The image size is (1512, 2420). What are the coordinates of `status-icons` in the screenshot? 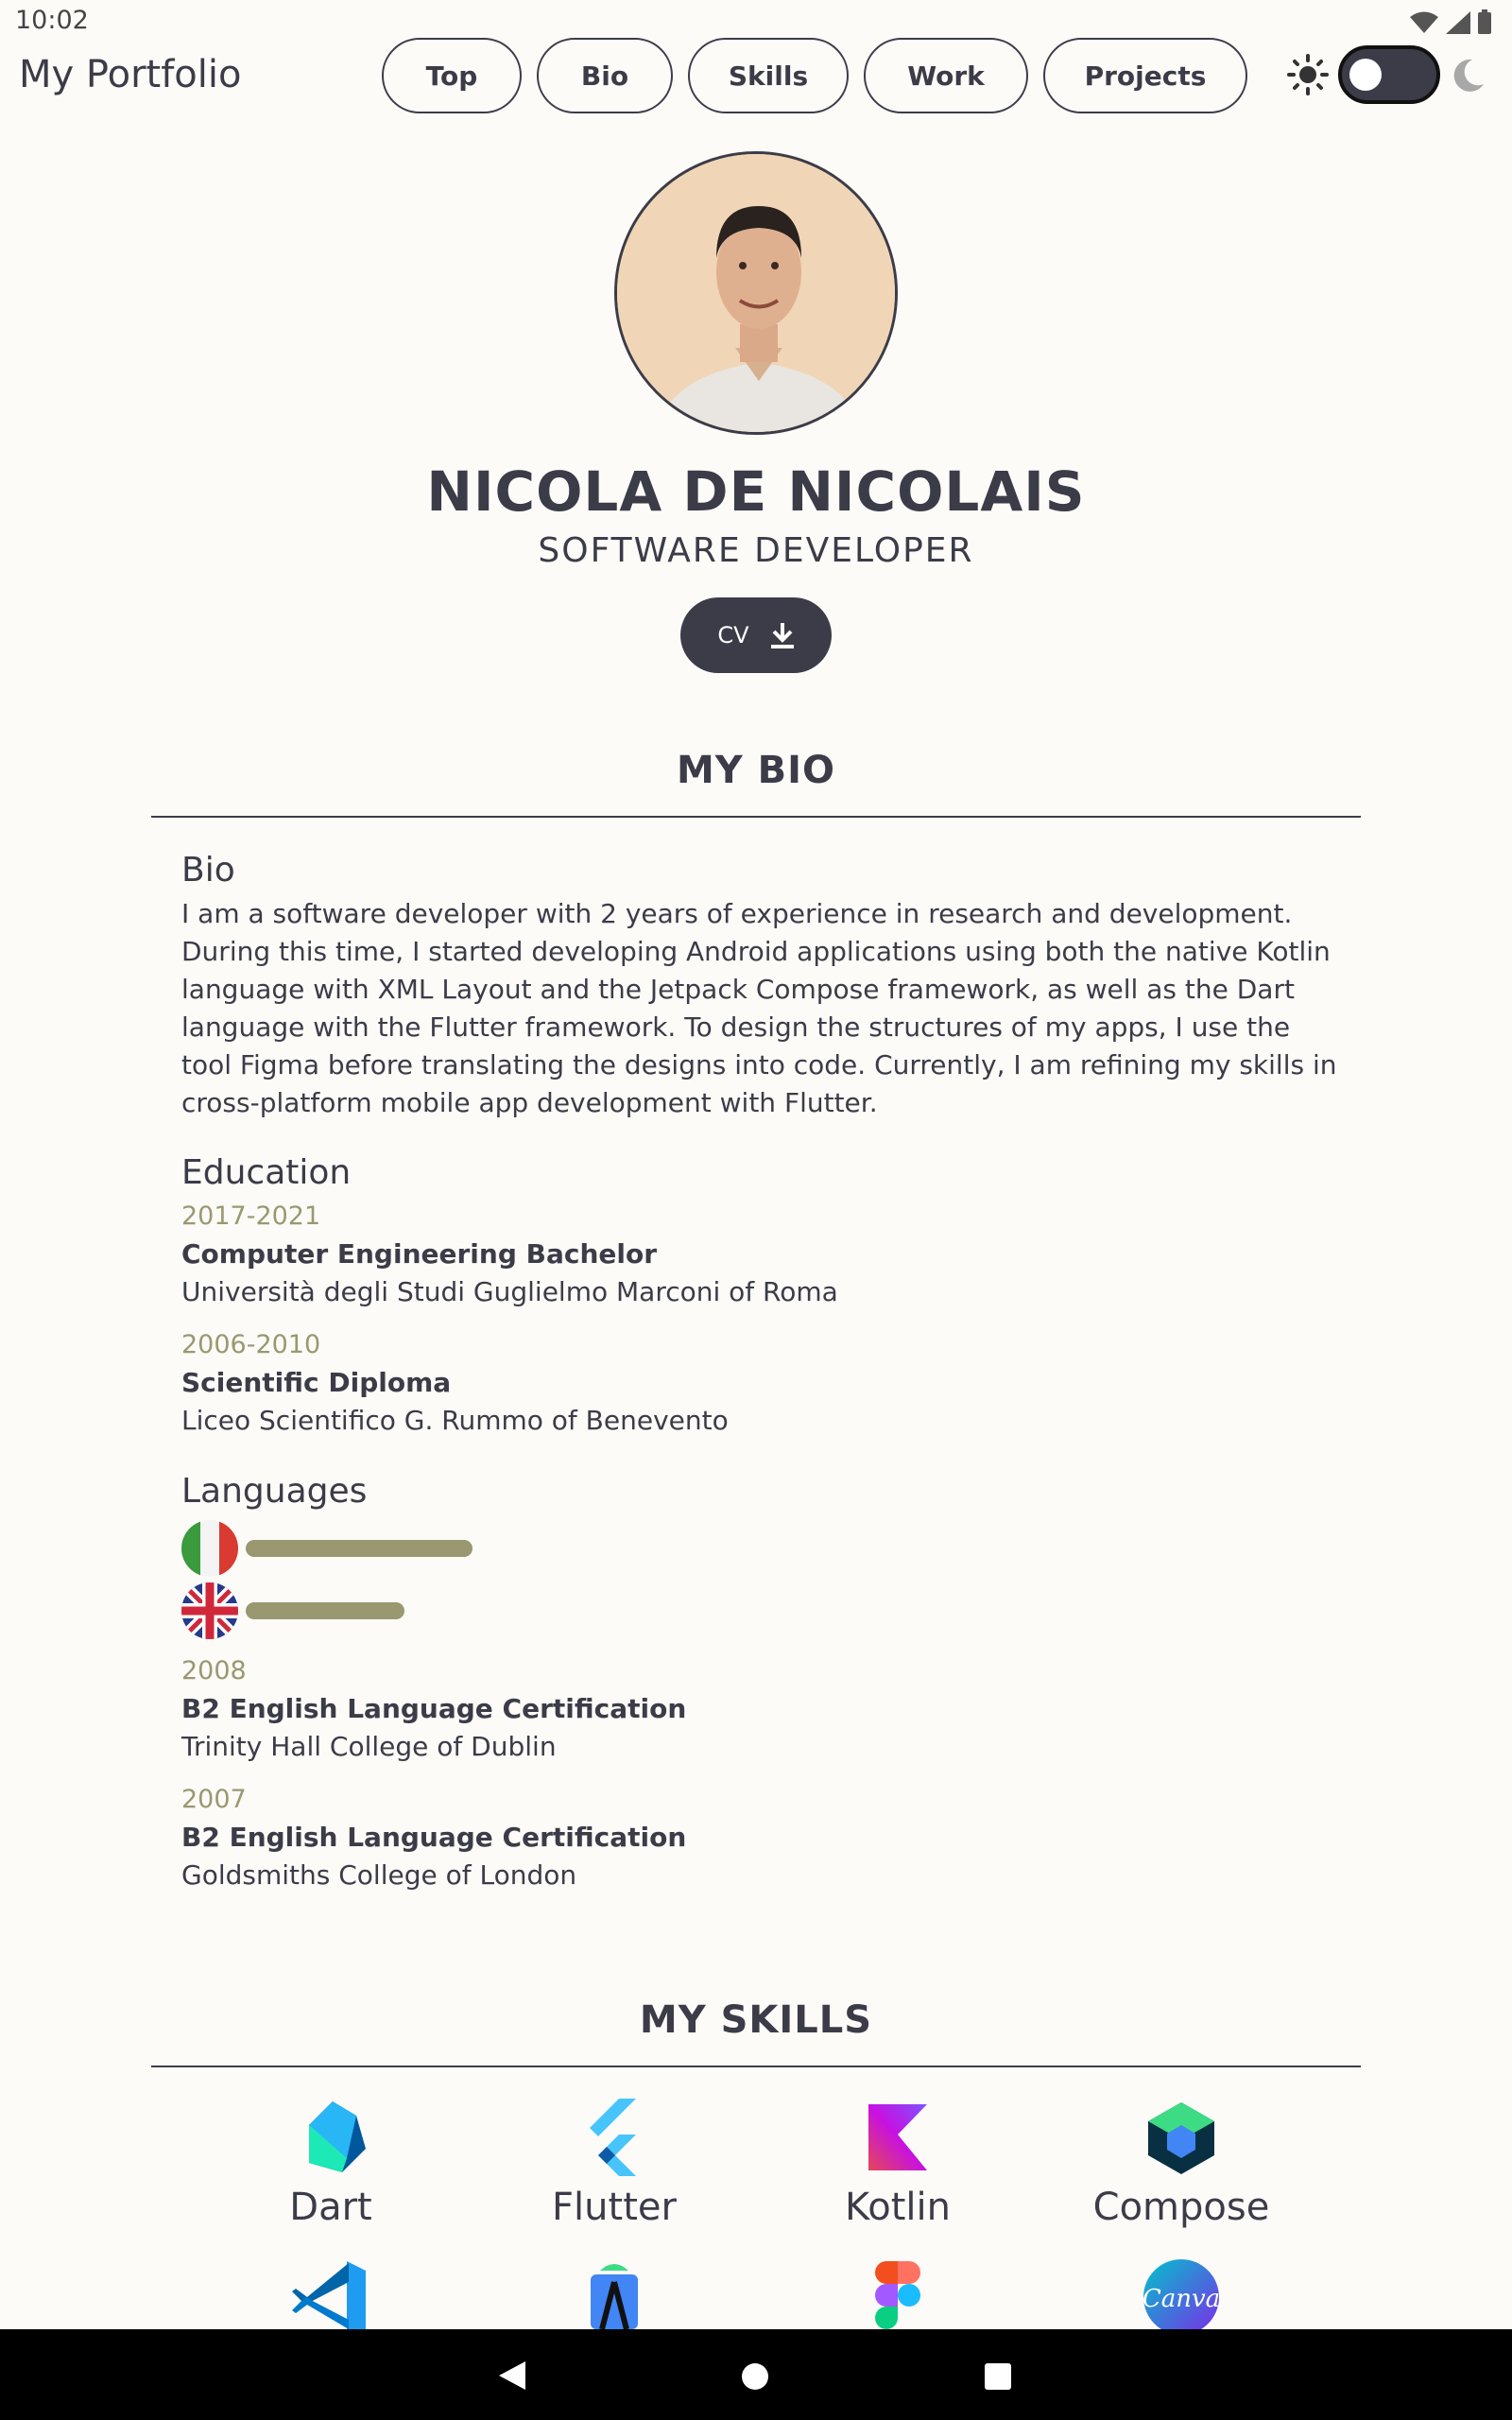 It's located at (1450, 22).